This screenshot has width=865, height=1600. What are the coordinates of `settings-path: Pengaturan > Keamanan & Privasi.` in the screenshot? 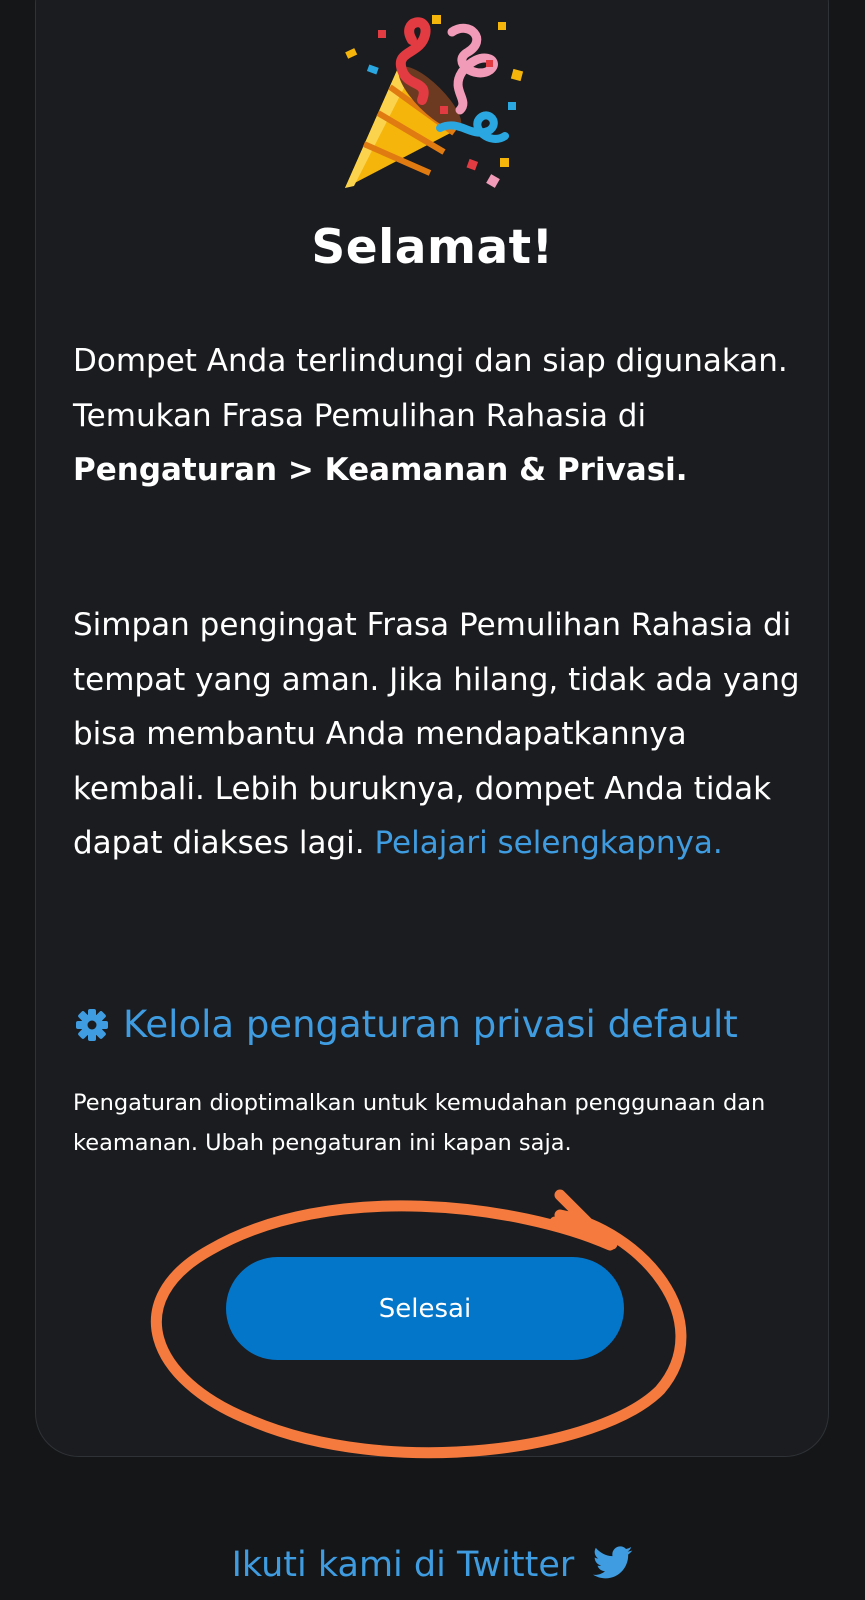 It's located at (380, 470).